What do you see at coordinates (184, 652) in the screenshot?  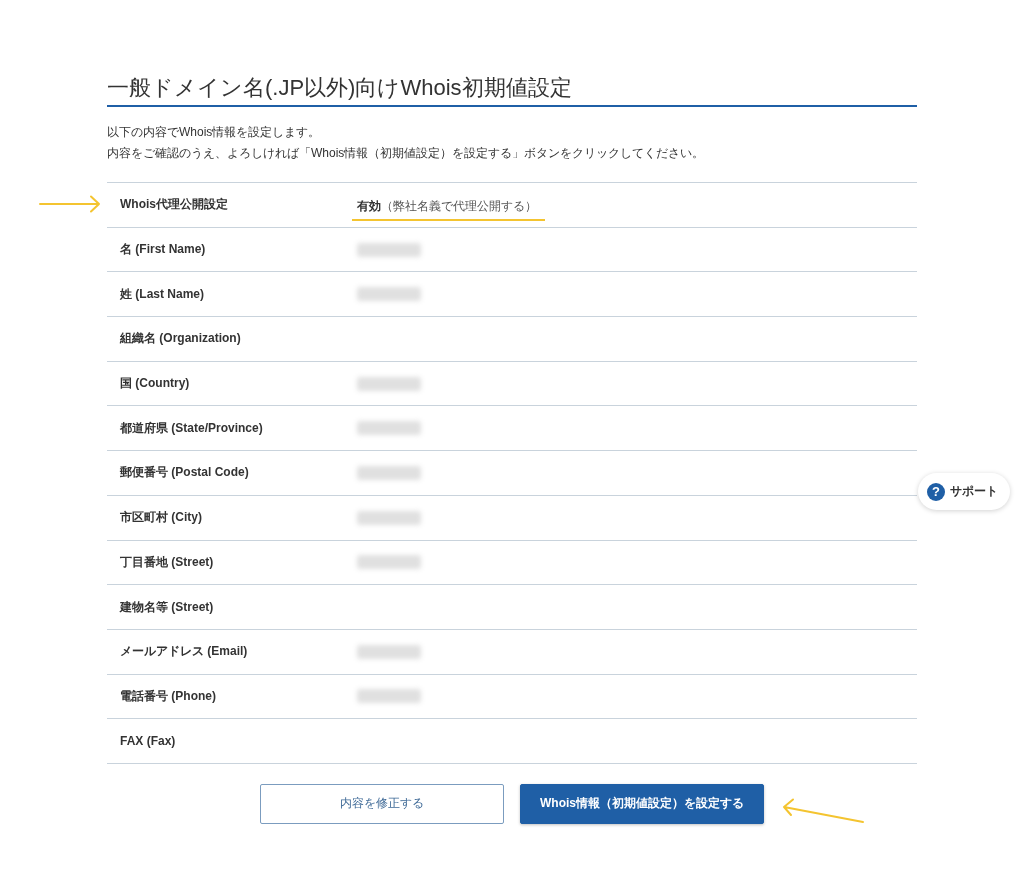 I see `field-label: メールアドレス (Email)` at bounding box center [184, 652].